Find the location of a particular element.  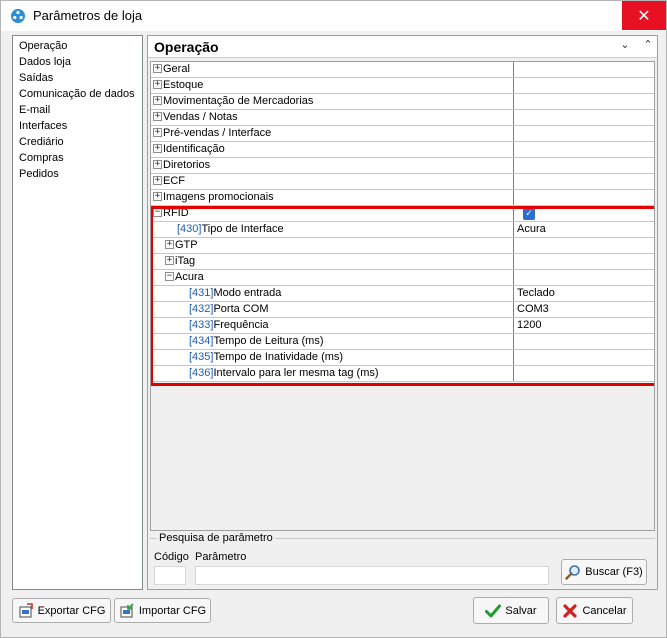

tree-row: [433]Frequência 1200 is located at coordinates (402, 326).